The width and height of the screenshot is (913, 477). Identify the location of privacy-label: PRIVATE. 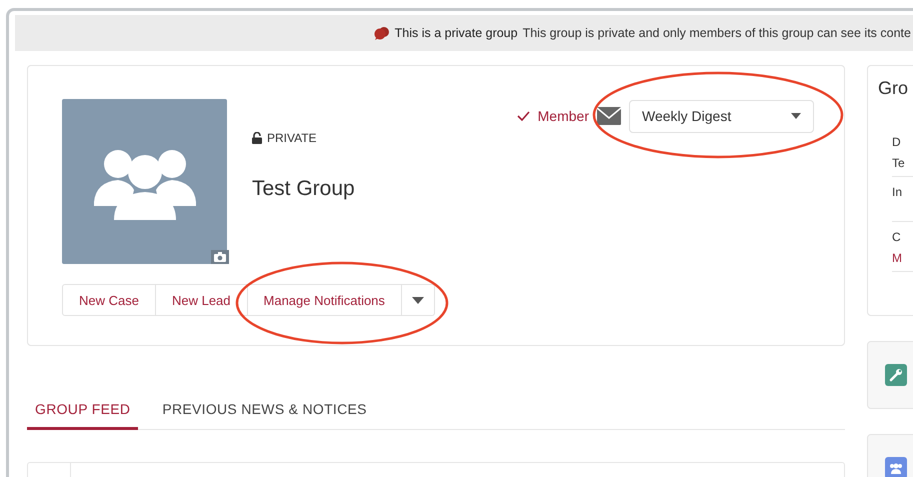
(292, 138).